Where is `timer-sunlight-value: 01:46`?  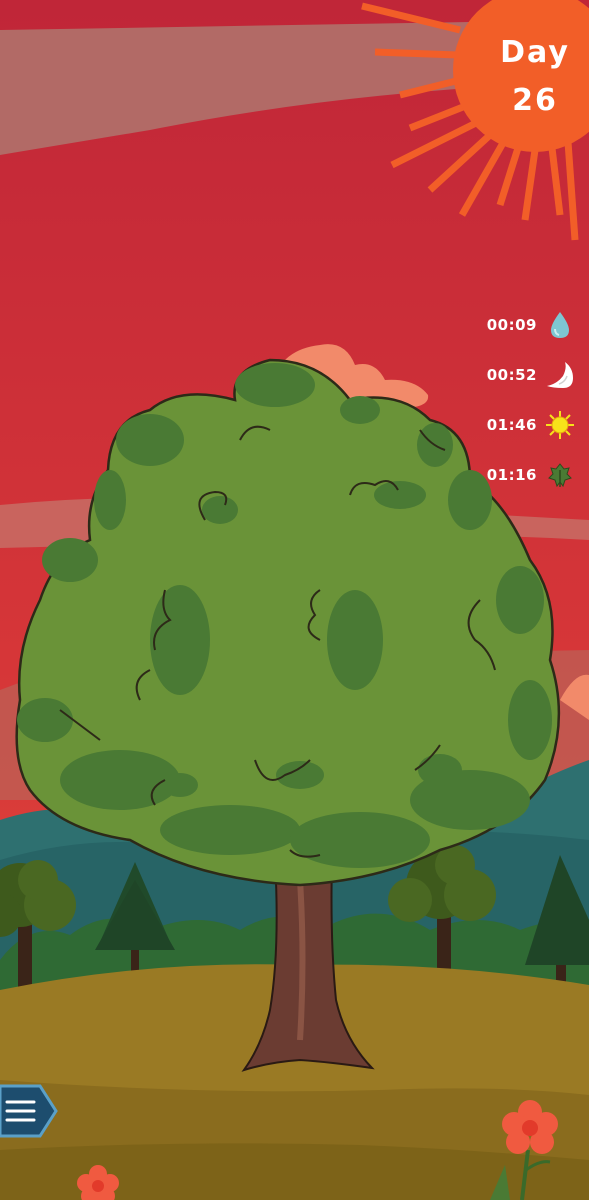 timer-sunlight-value: 01:46 is located at coordinates (511, 425).